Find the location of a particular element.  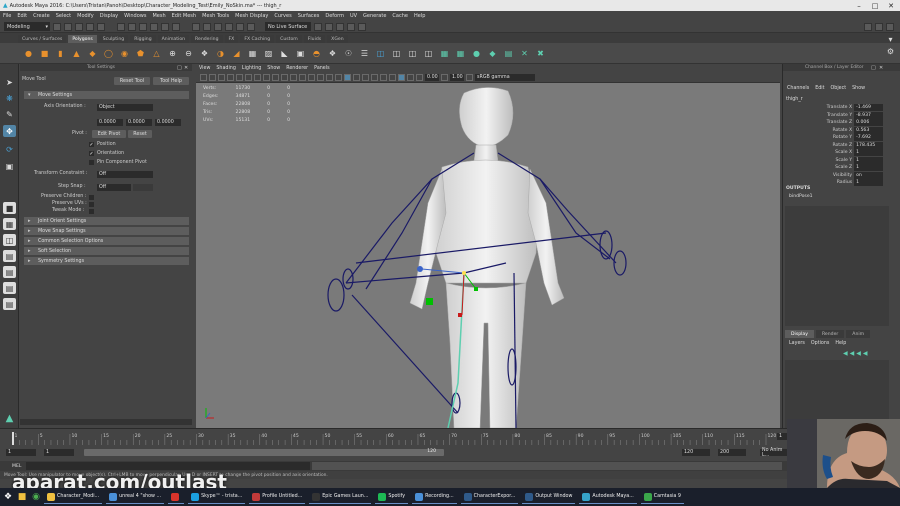

safe-action-icon is located at coordinates (284, 77).